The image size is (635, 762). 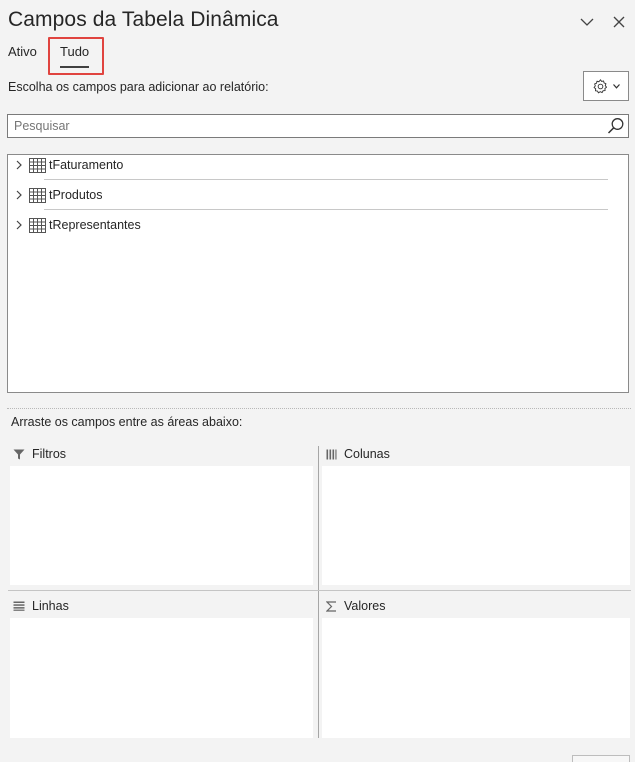 I want to click on settings-button, so click(x=606, y=86).